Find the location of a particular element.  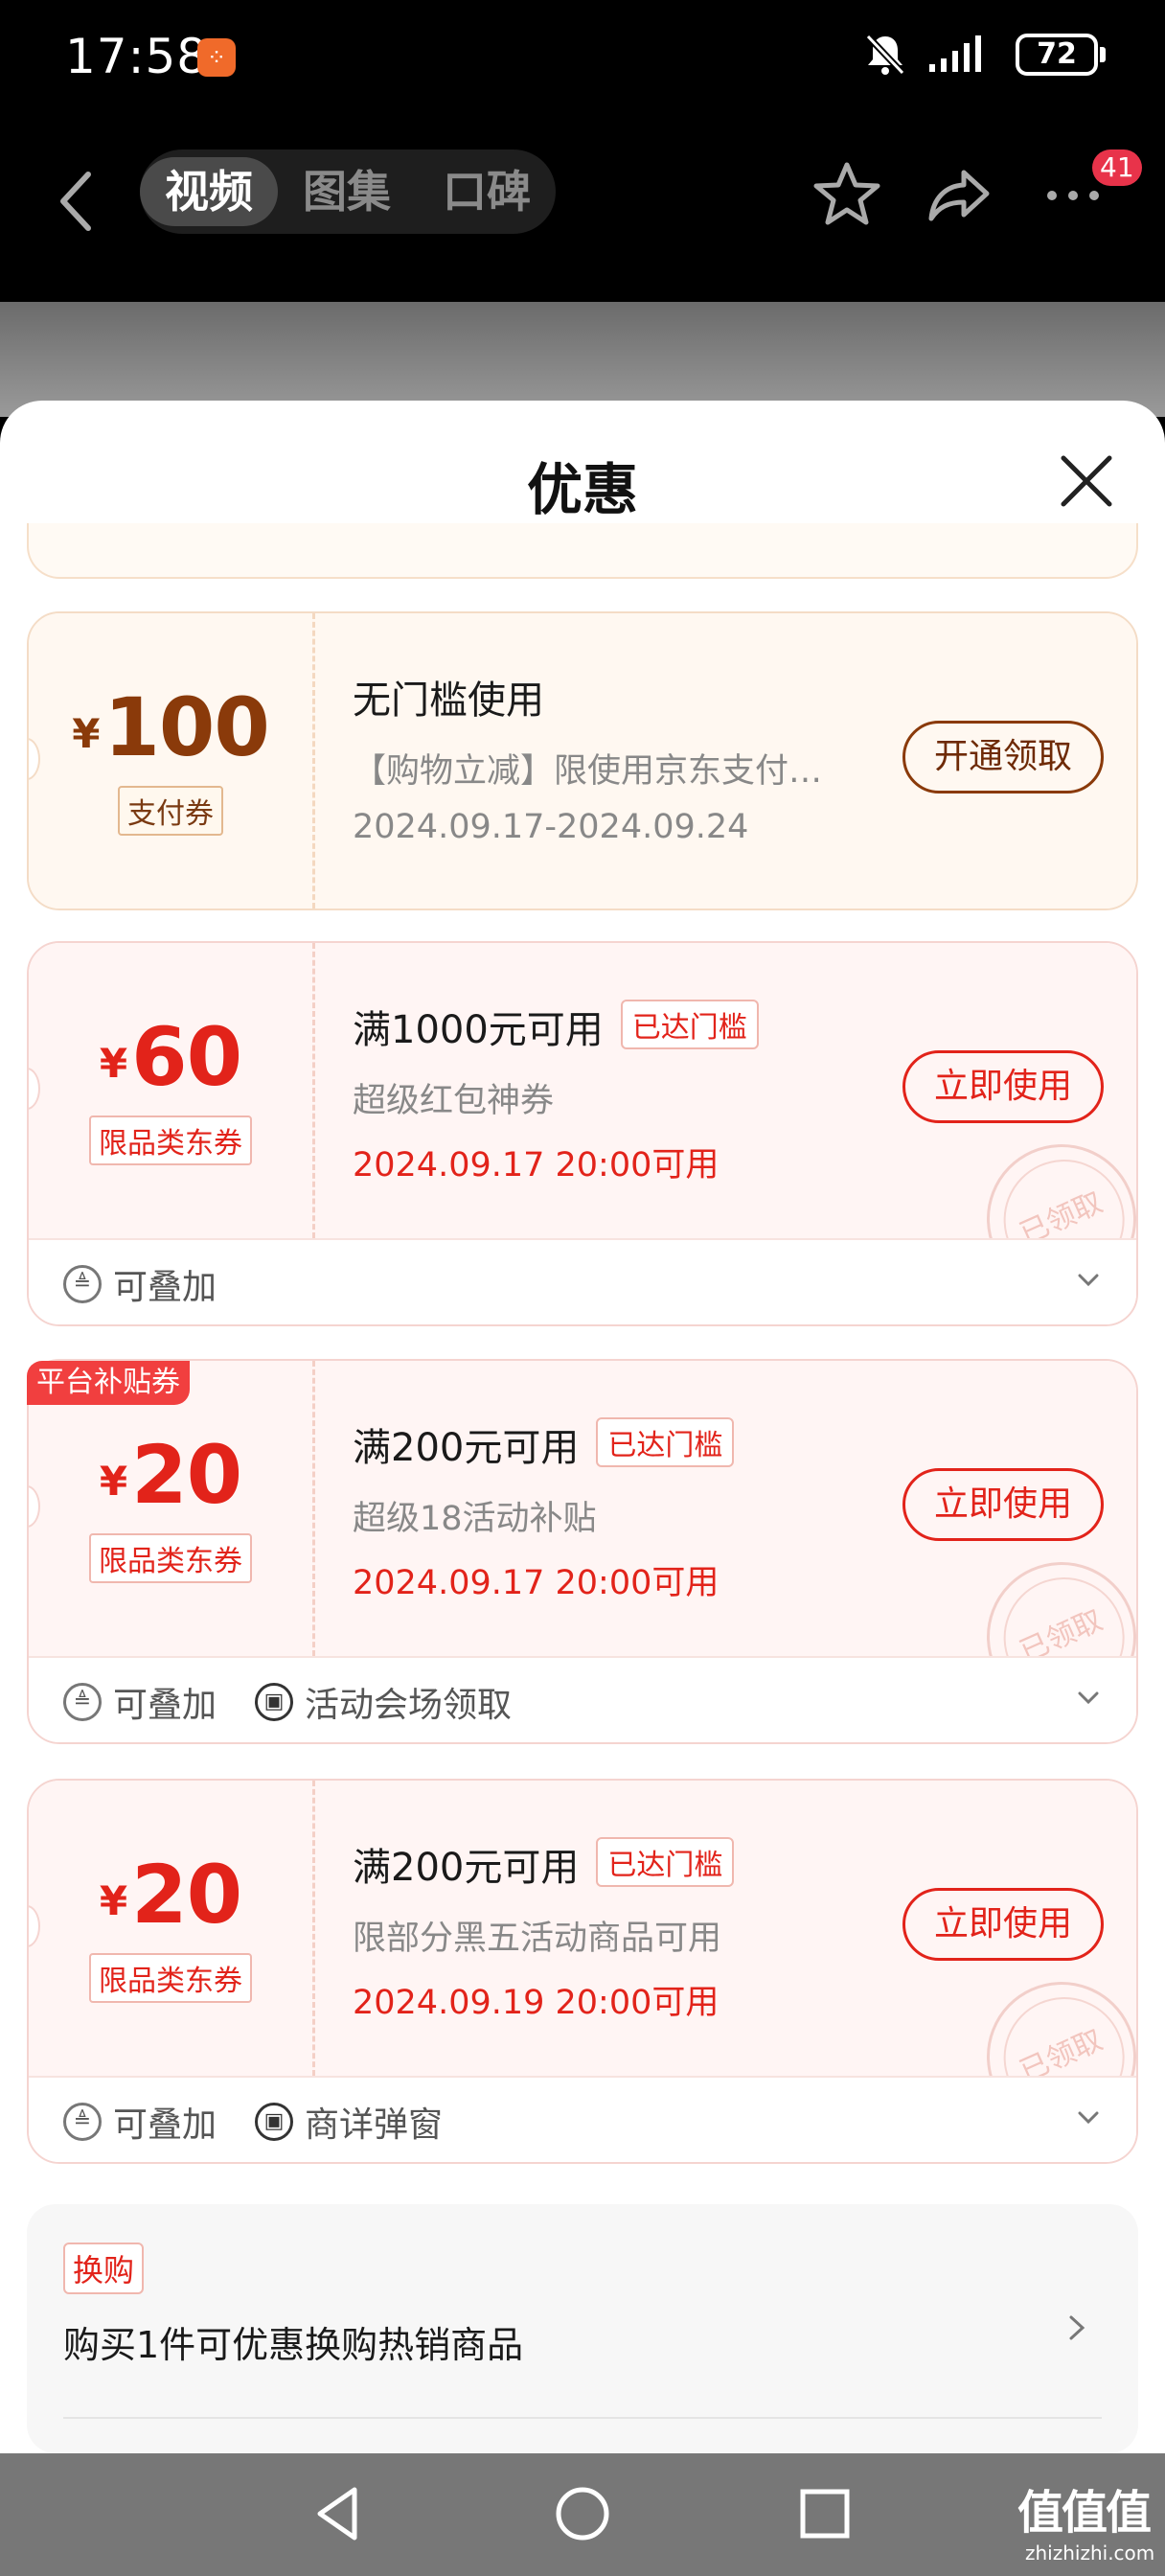

media-tabs: 视频 图集 口碑 is located at coordinates (348, 192).